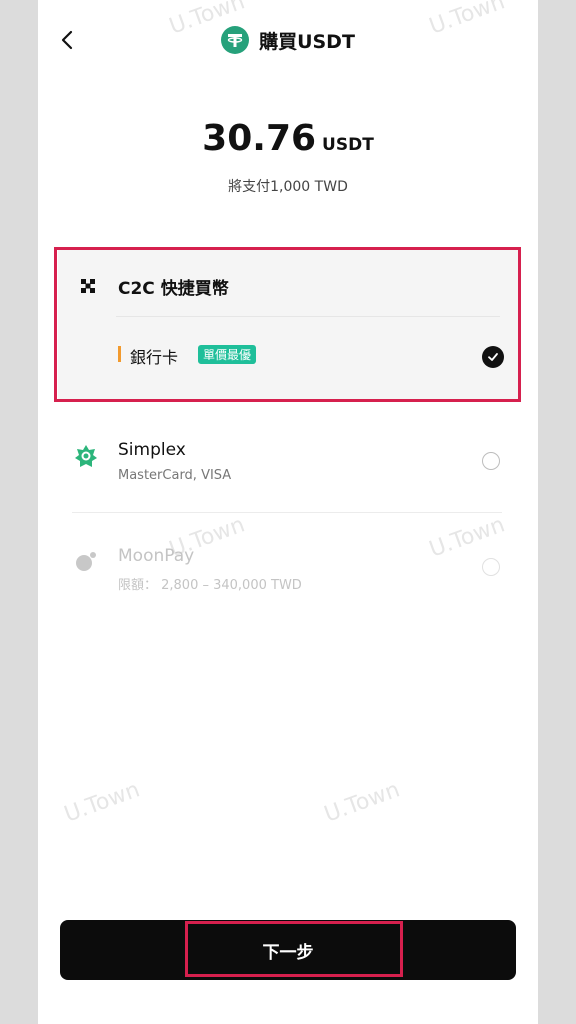 This screenshot has height=1024, width=576. Describe the element at coordinates (173, 289) in the screenshot. I see `c2c-title: C2C 快捷買幣` at that location.